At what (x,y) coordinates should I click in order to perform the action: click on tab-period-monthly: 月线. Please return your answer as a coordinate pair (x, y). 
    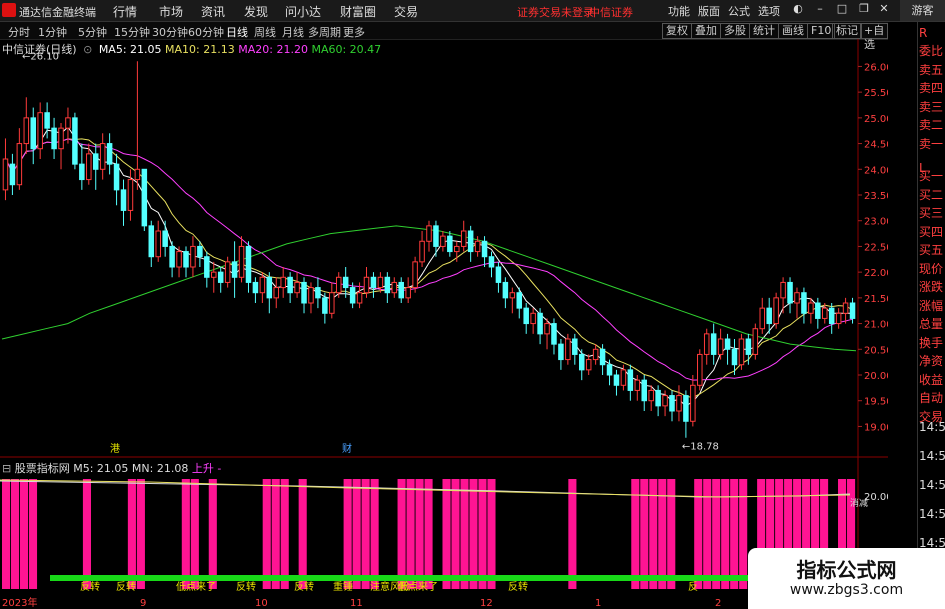
    Looking at the image, I should click on (293, 32).